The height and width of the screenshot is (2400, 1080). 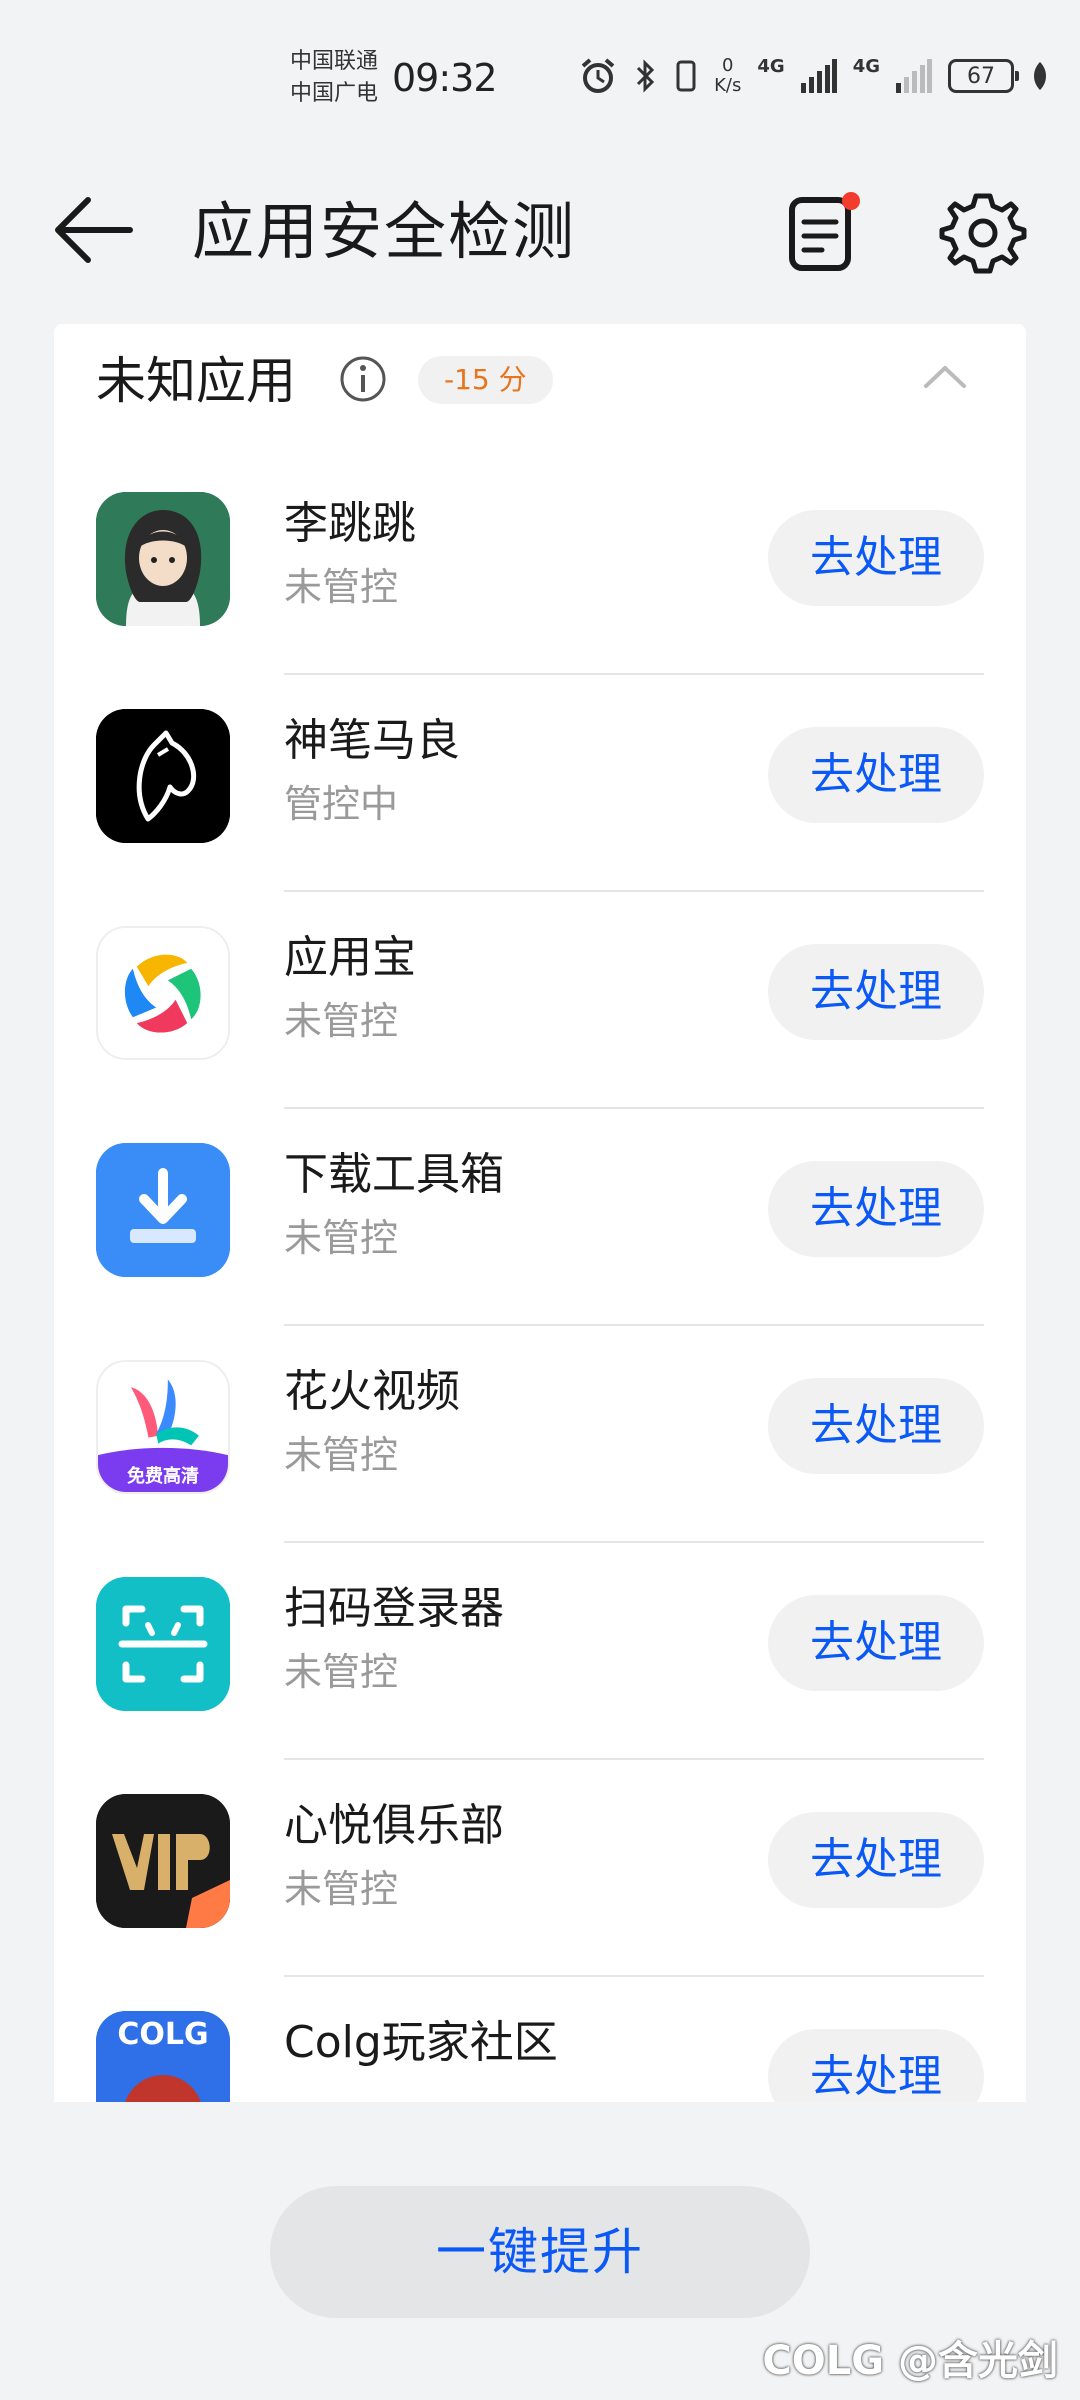 I want to click on app-icon-litiaotiao, so click(x=163, y=559).